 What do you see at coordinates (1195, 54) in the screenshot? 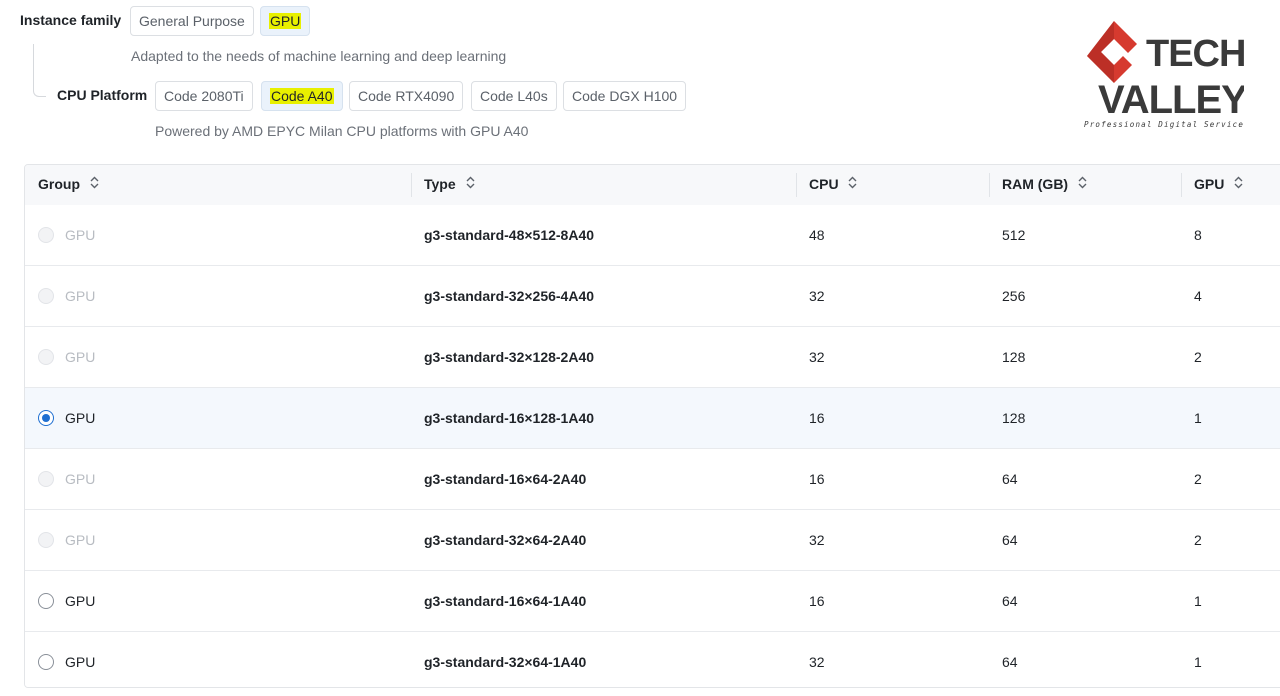
I see `logo-line1: TECH` at bounding box center [1195, 54].